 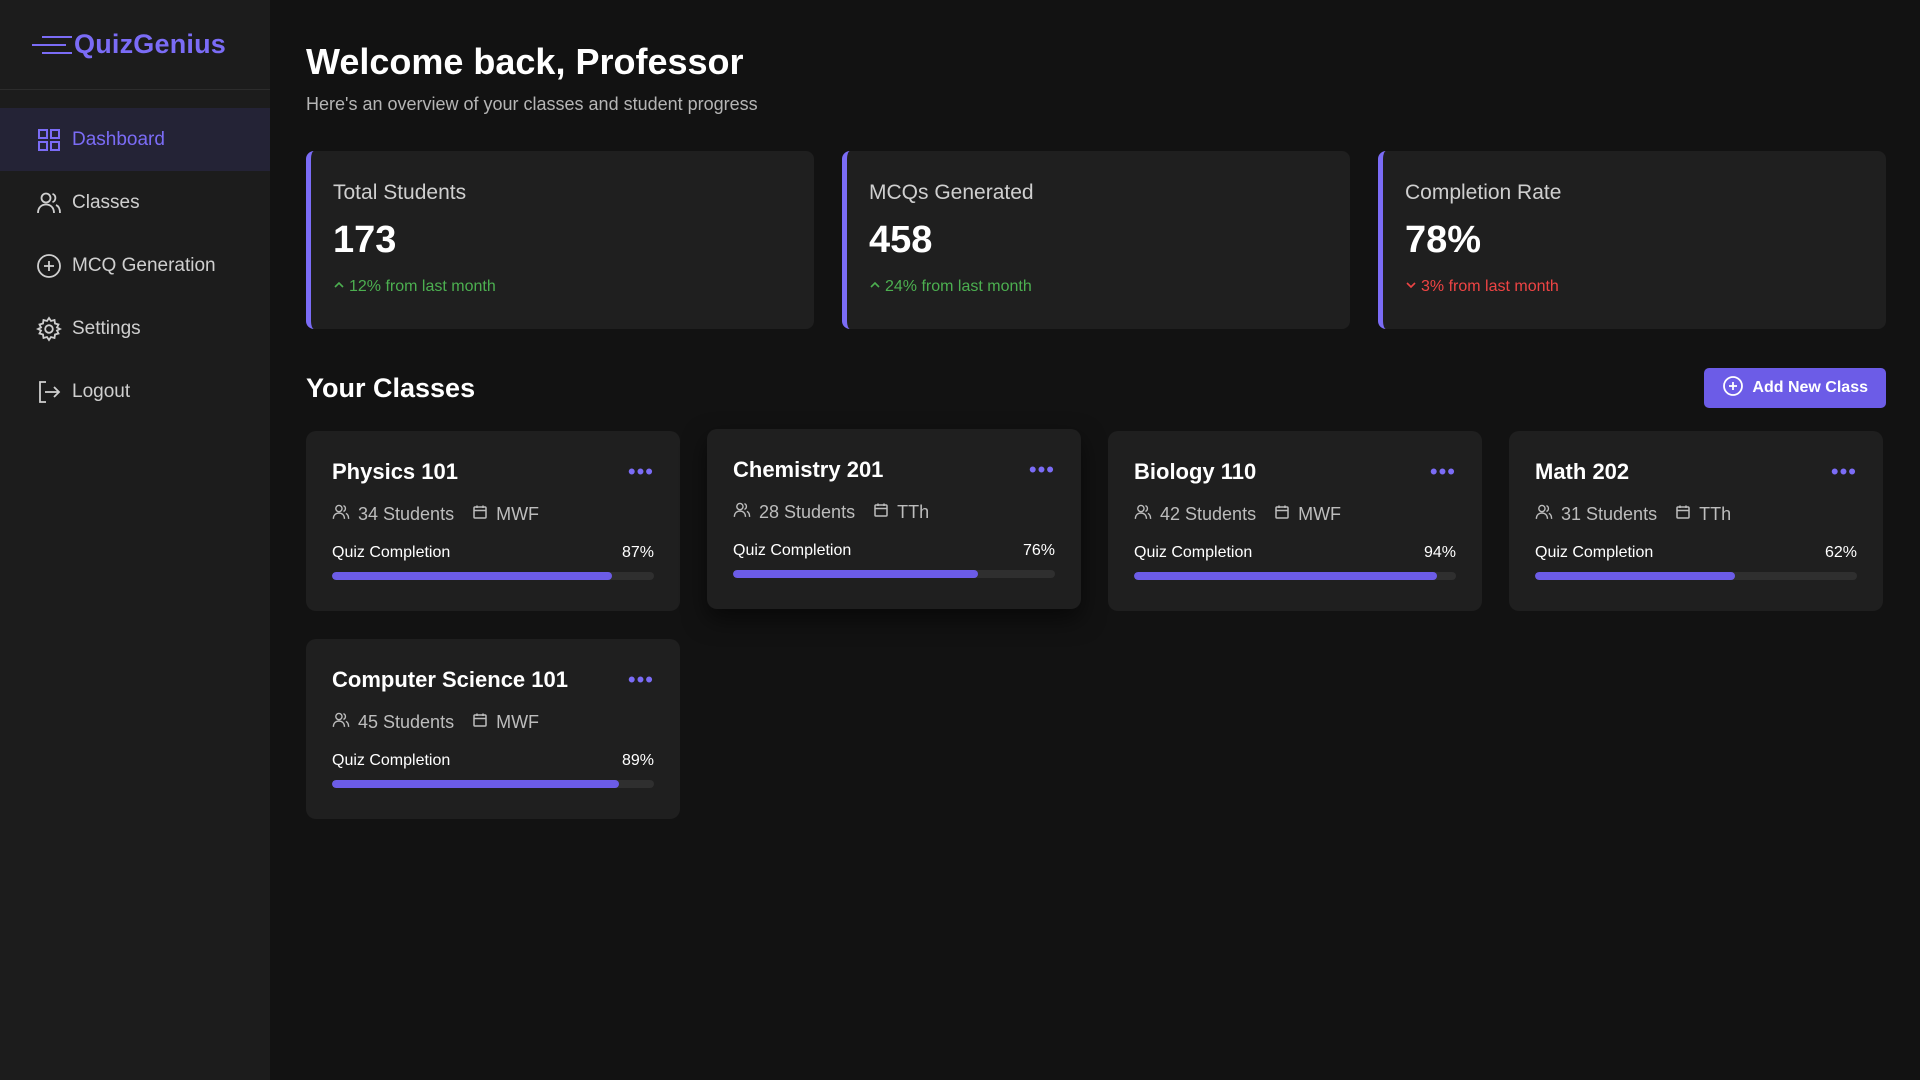 I want to click on stat-label: Total Students, so click(x=400, y=192).